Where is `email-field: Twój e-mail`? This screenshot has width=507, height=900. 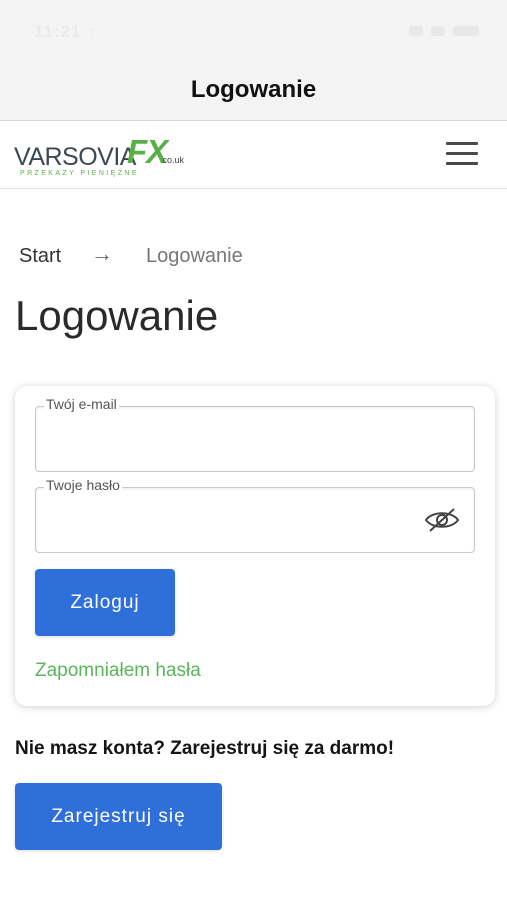 email-field: Twój e-mail is located at coordinates (255, 434).